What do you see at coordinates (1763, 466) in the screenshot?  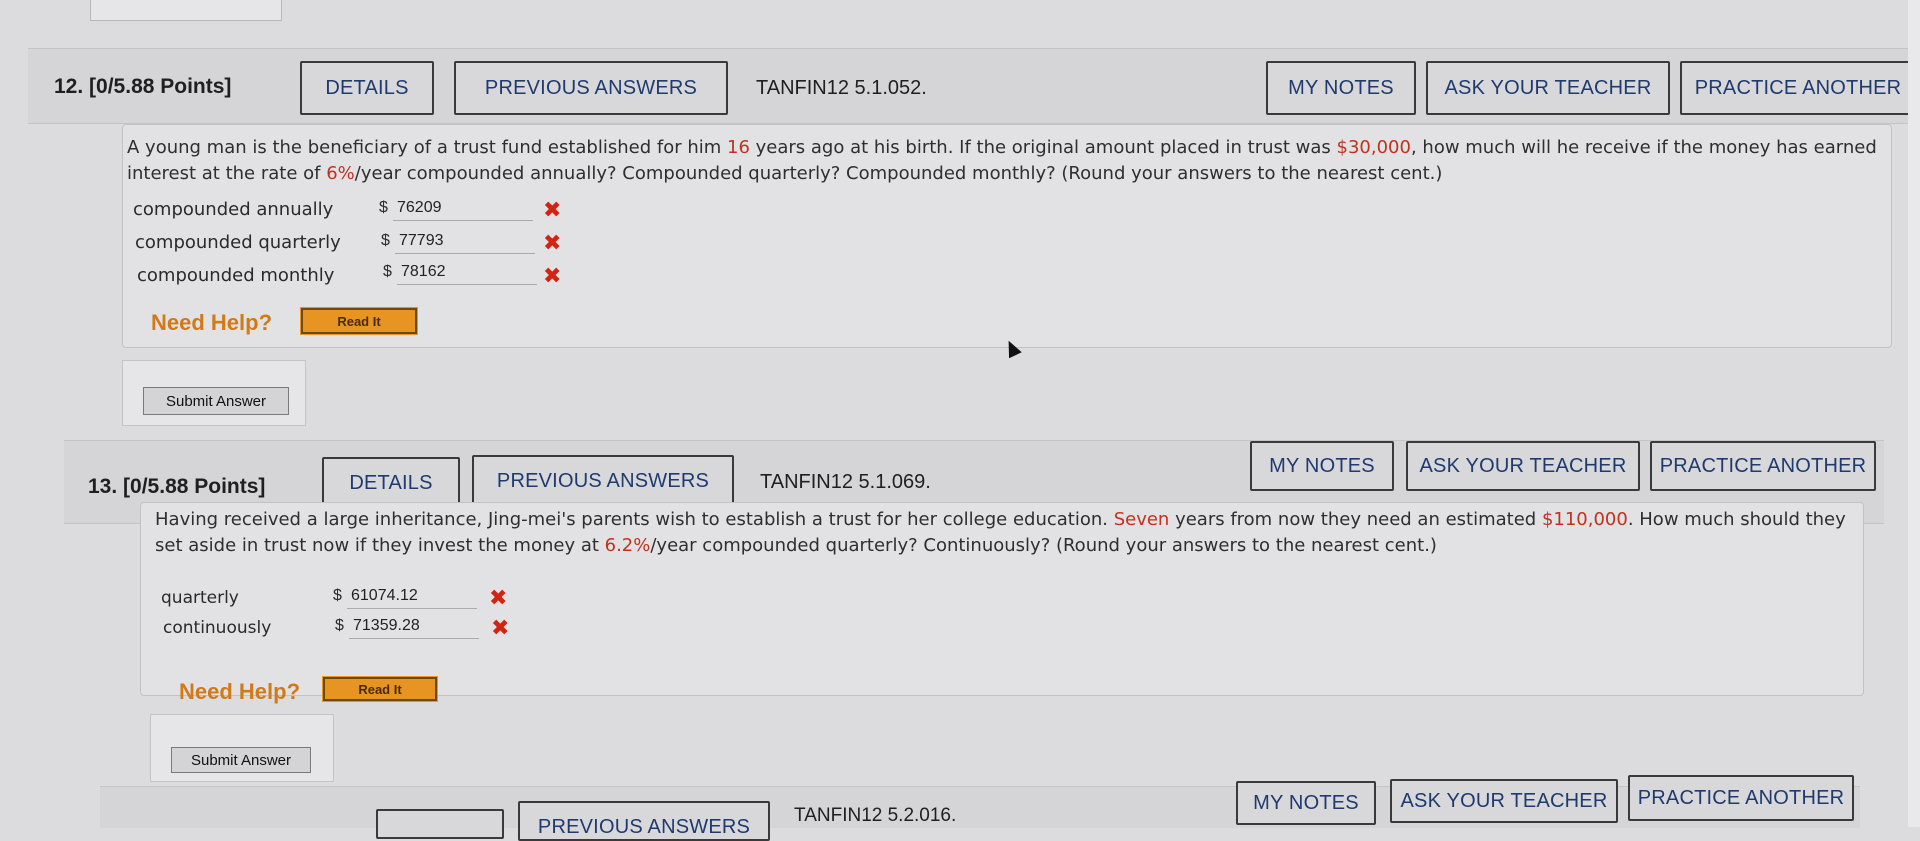 I see `practice-another-button-13: PRACTICE ANOTHER` at bounding box center [1763, 466].